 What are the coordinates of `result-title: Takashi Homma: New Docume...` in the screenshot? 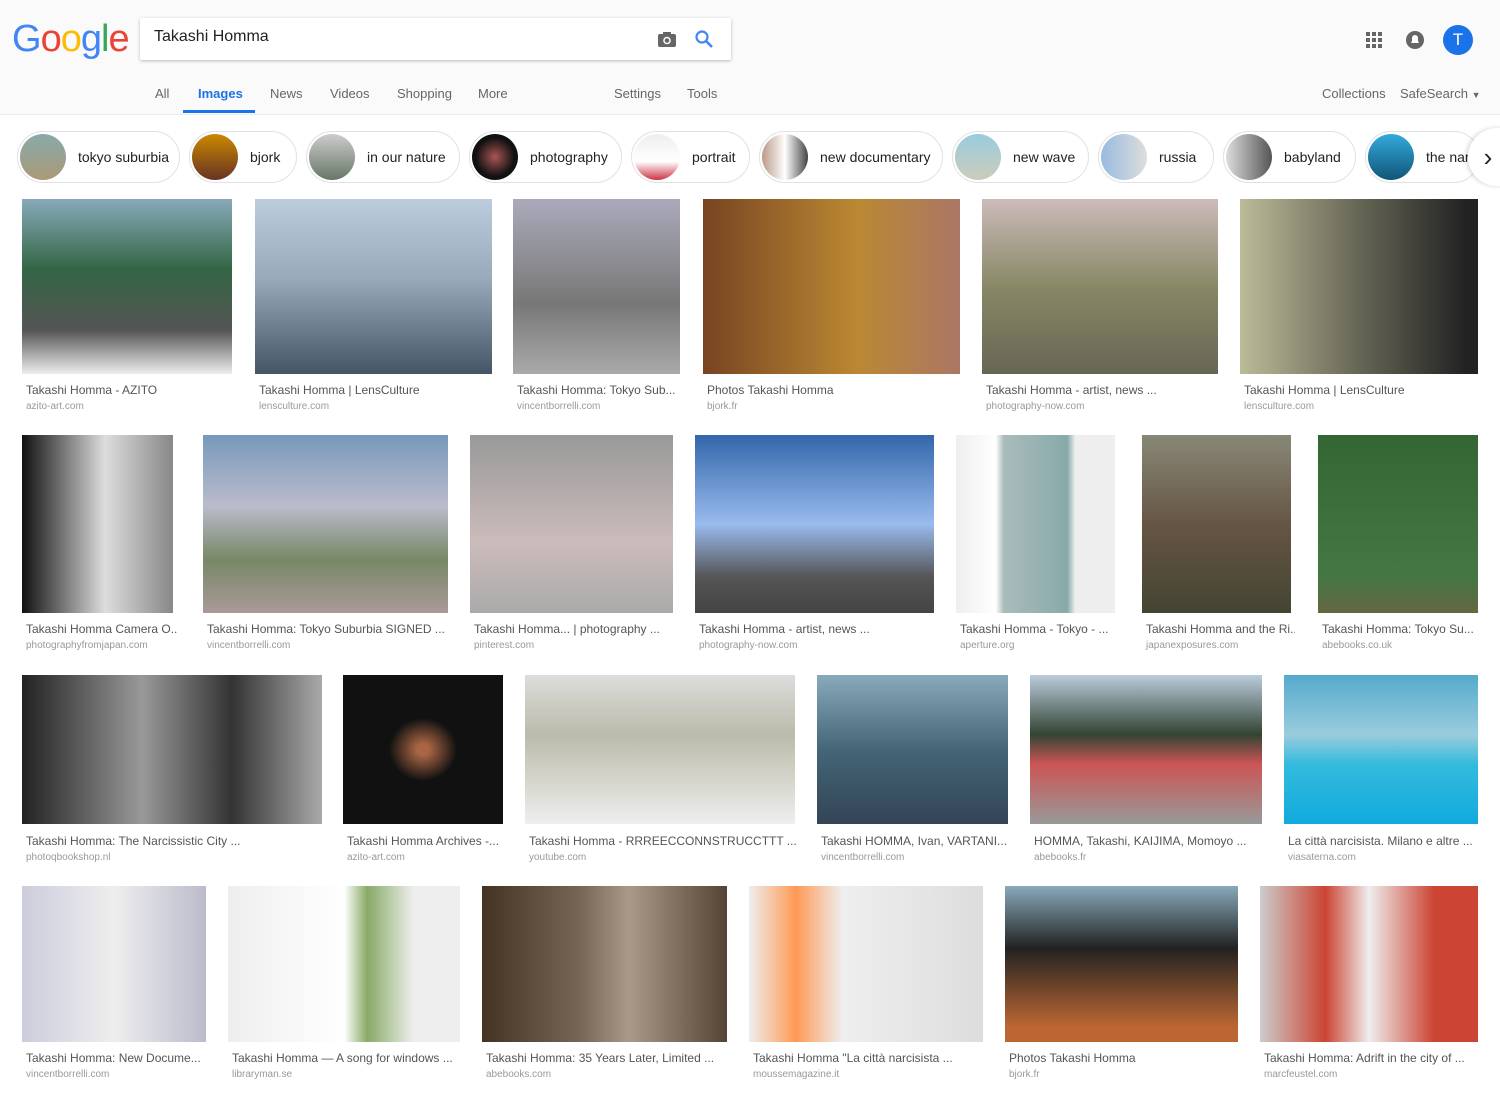 It's located at (113, 1058).